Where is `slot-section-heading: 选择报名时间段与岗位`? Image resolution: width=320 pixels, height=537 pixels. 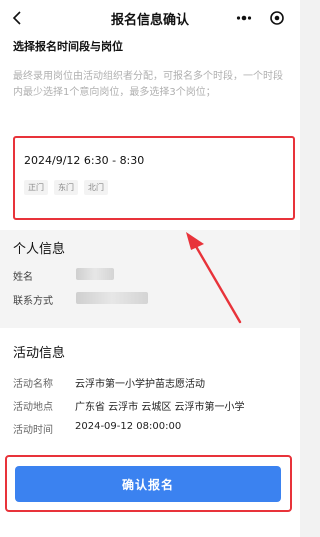
slot-section-heading: 选择报名时间段与岗位 is located at coordinates (68, 46).